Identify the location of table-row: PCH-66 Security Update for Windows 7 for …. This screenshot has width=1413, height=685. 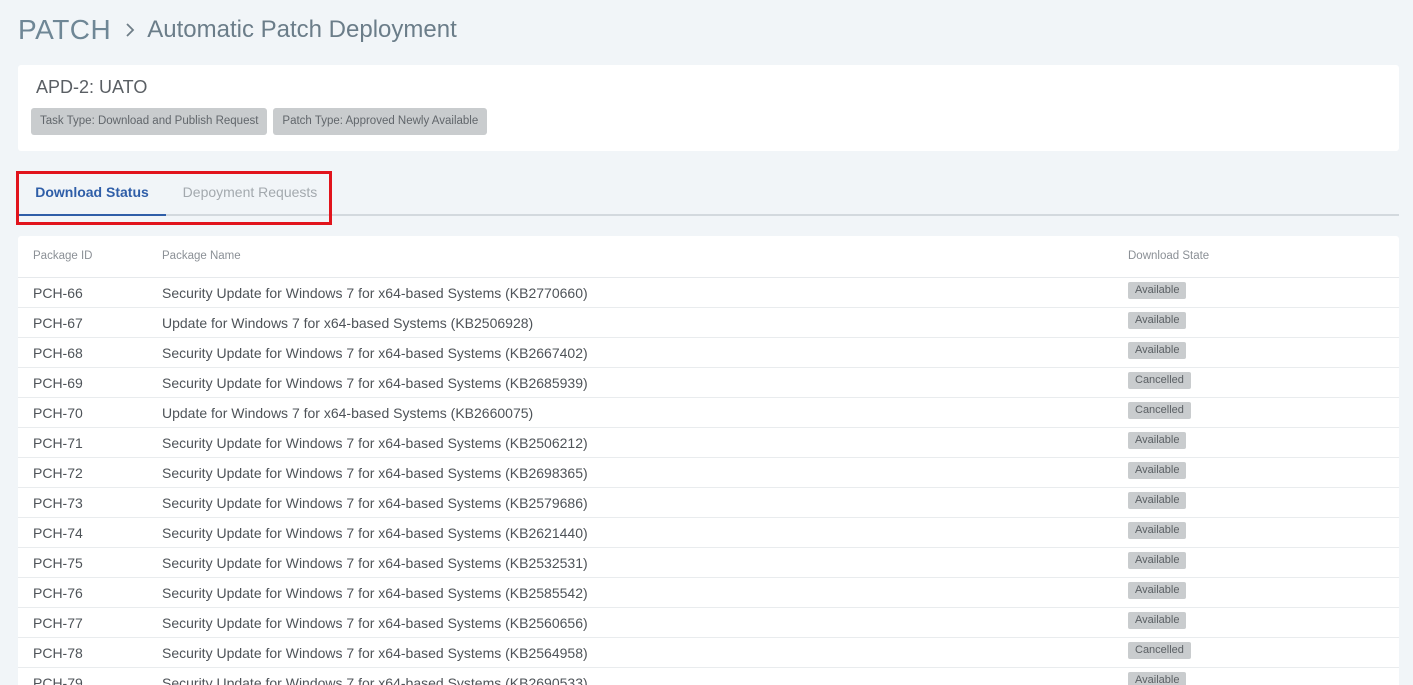
(708, 293).